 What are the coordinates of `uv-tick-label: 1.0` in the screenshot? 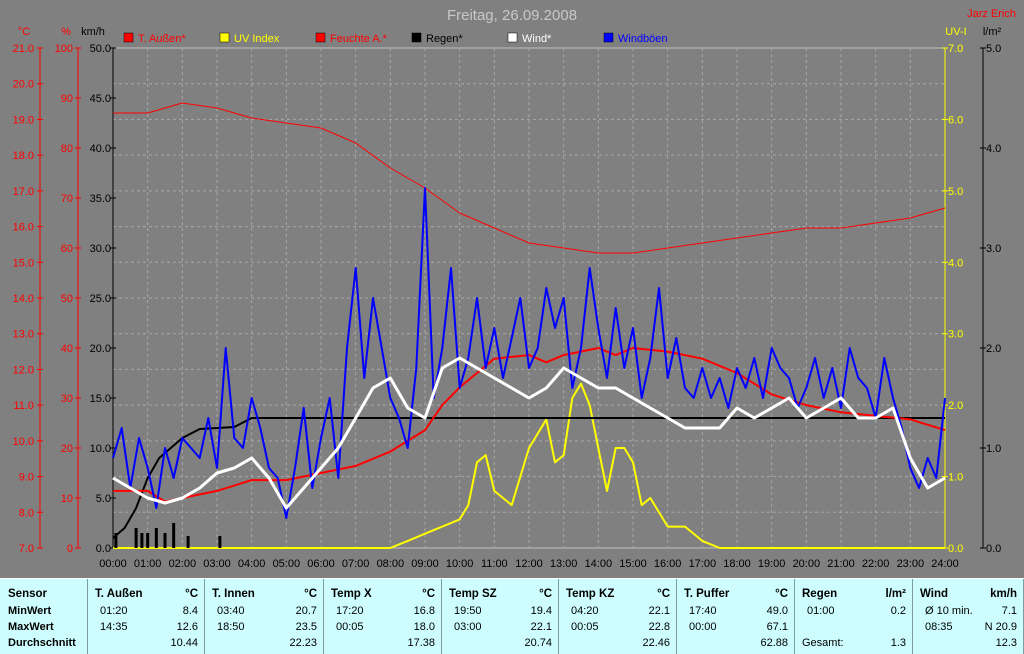 It's located at (955, 478).